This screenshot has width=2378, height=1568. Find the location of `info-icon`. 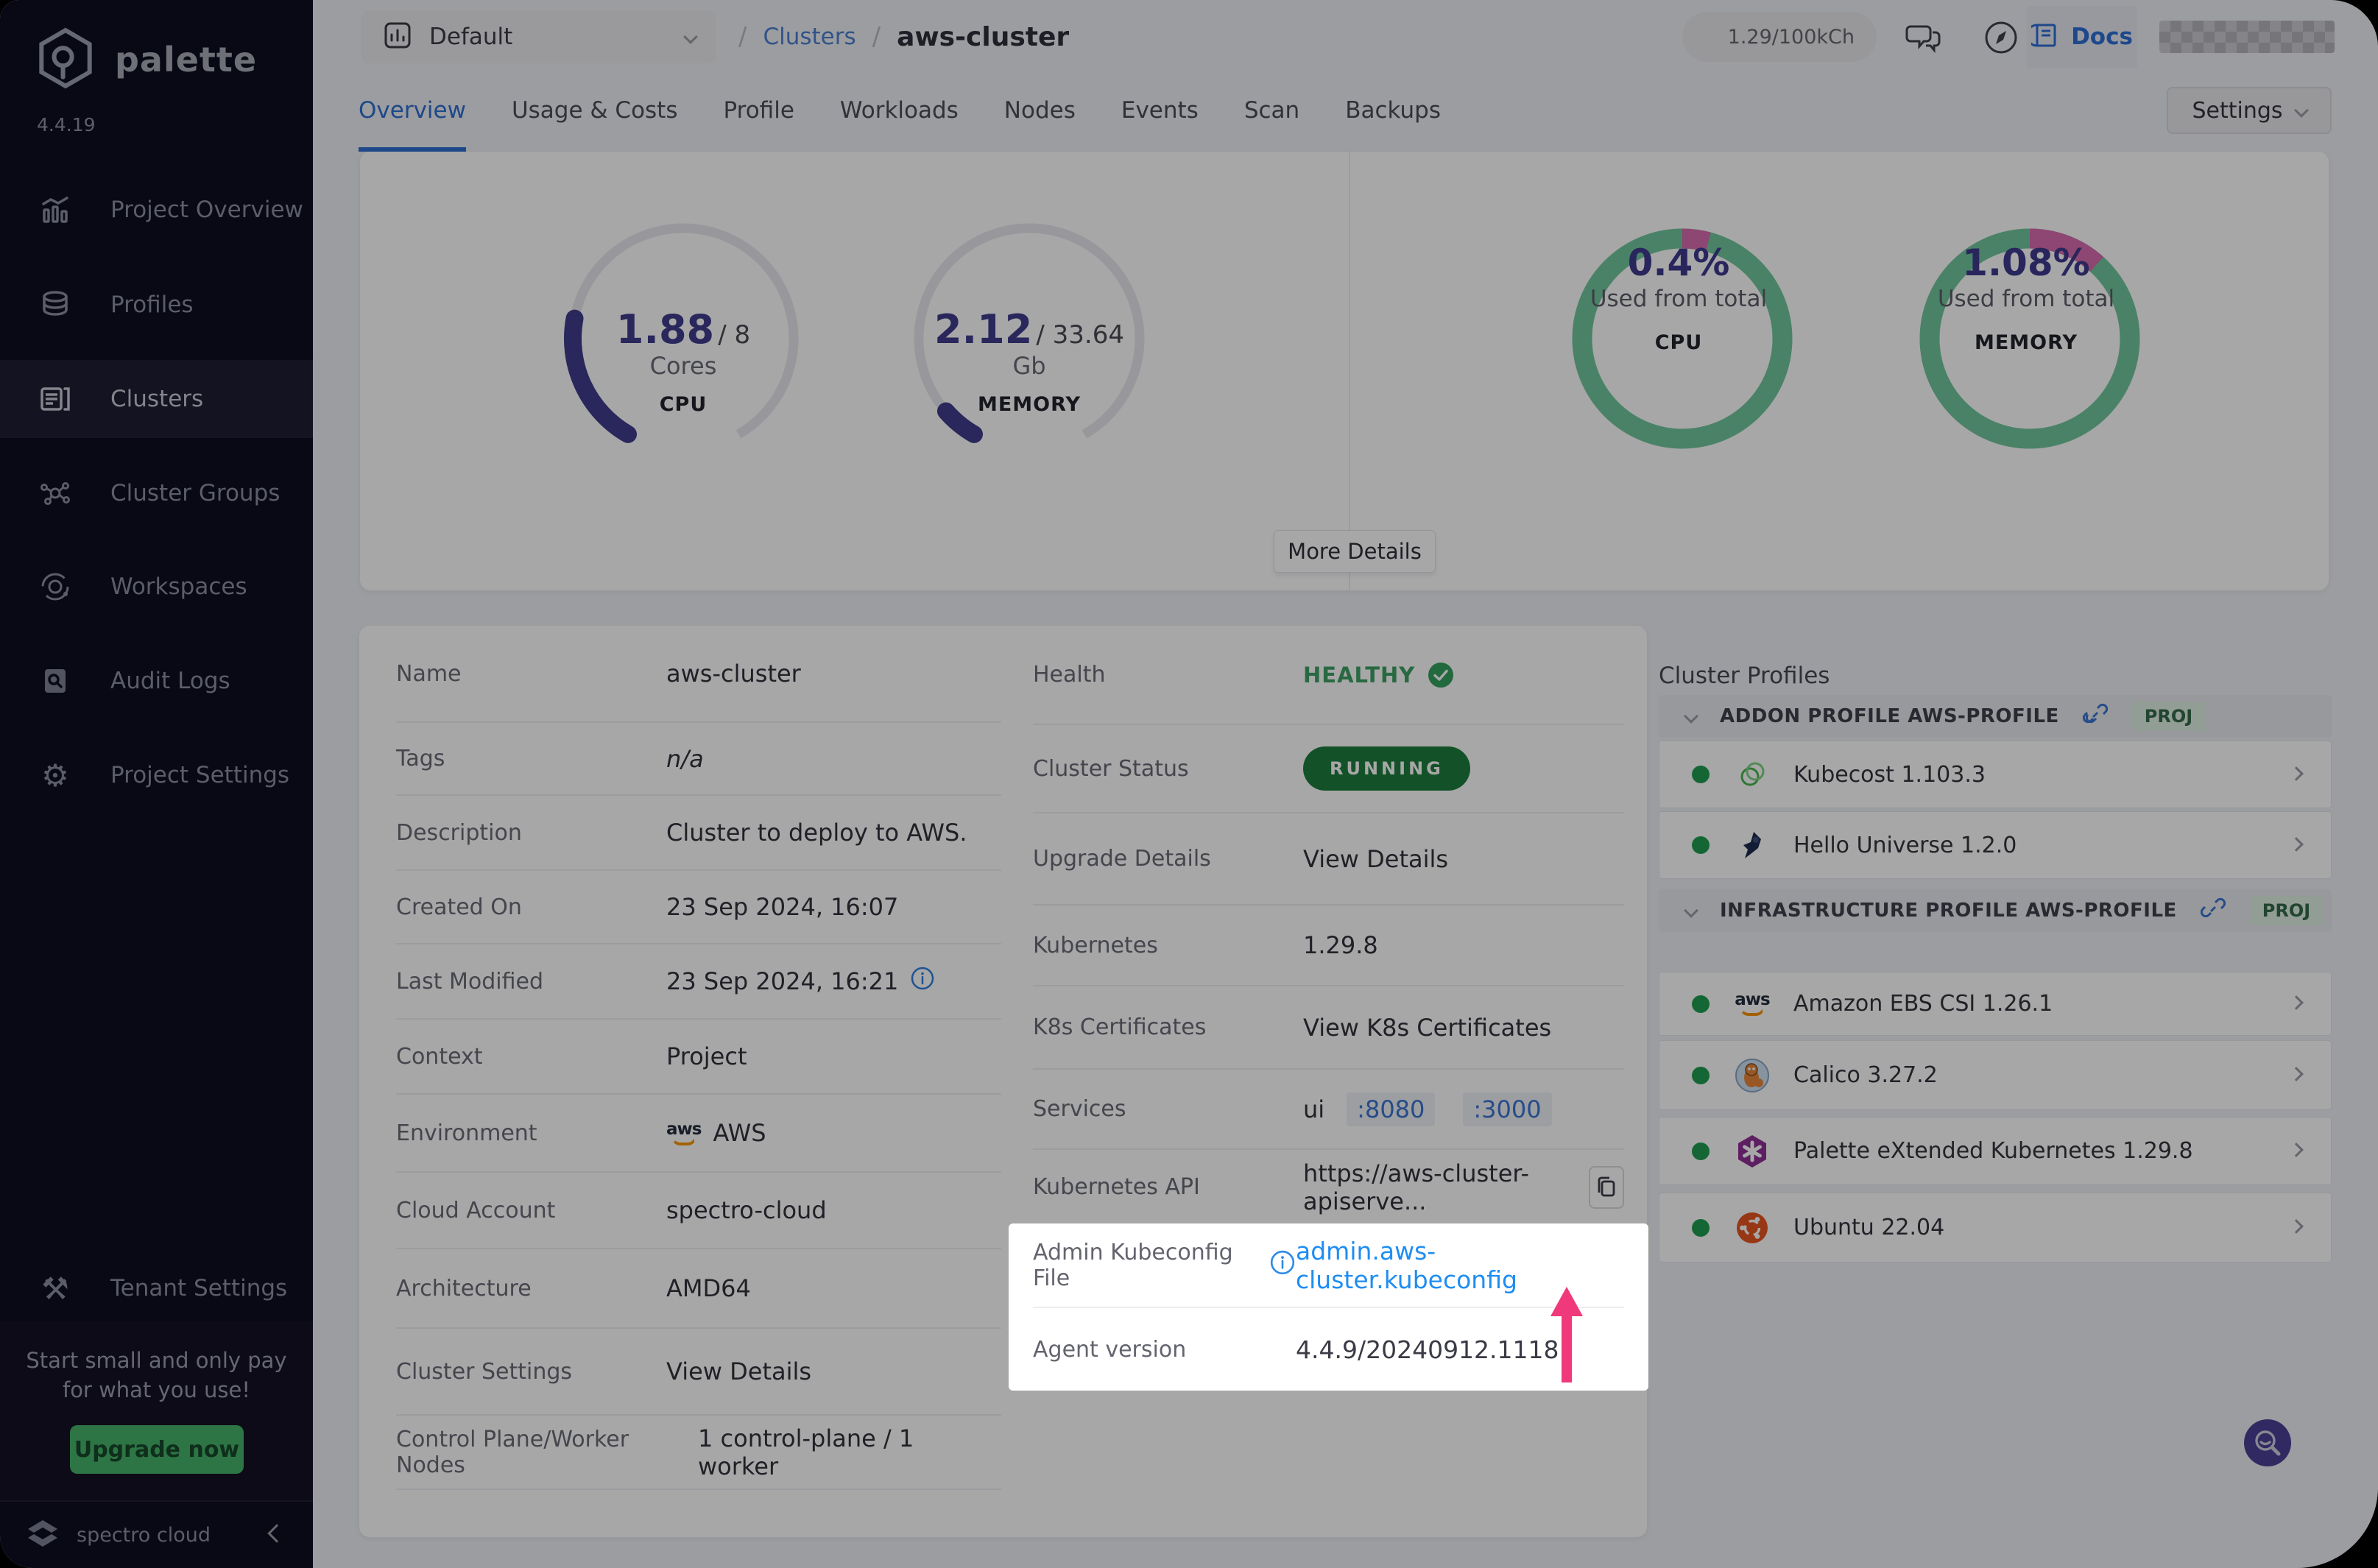

info-icon is located at coordinates (1282, 1266).